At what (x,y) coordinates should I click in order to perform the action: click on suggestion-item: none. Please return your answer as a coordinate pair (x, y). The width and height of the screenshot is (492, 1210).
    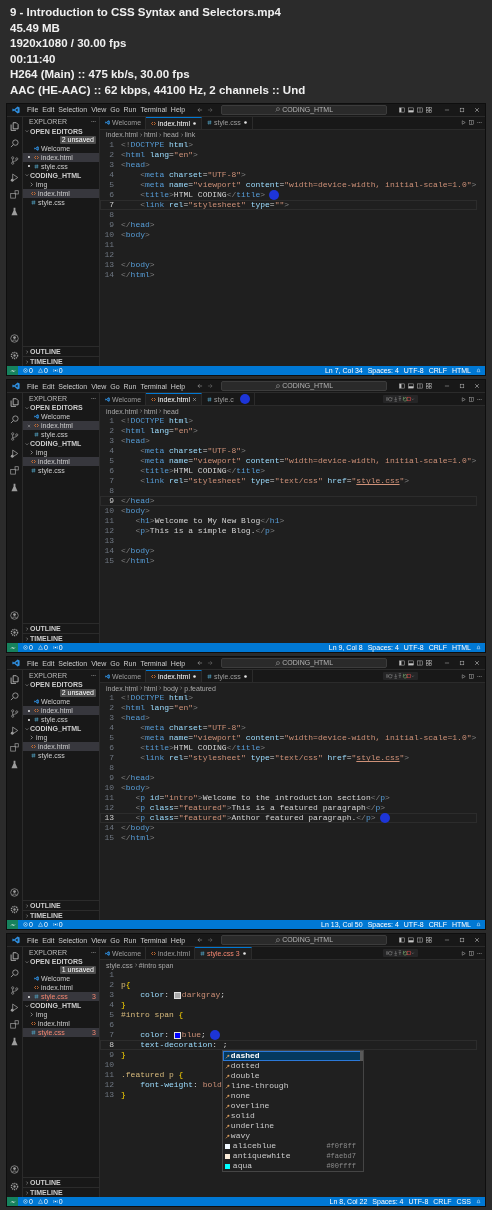
    Looking at the image, I should click on (292, 1096).